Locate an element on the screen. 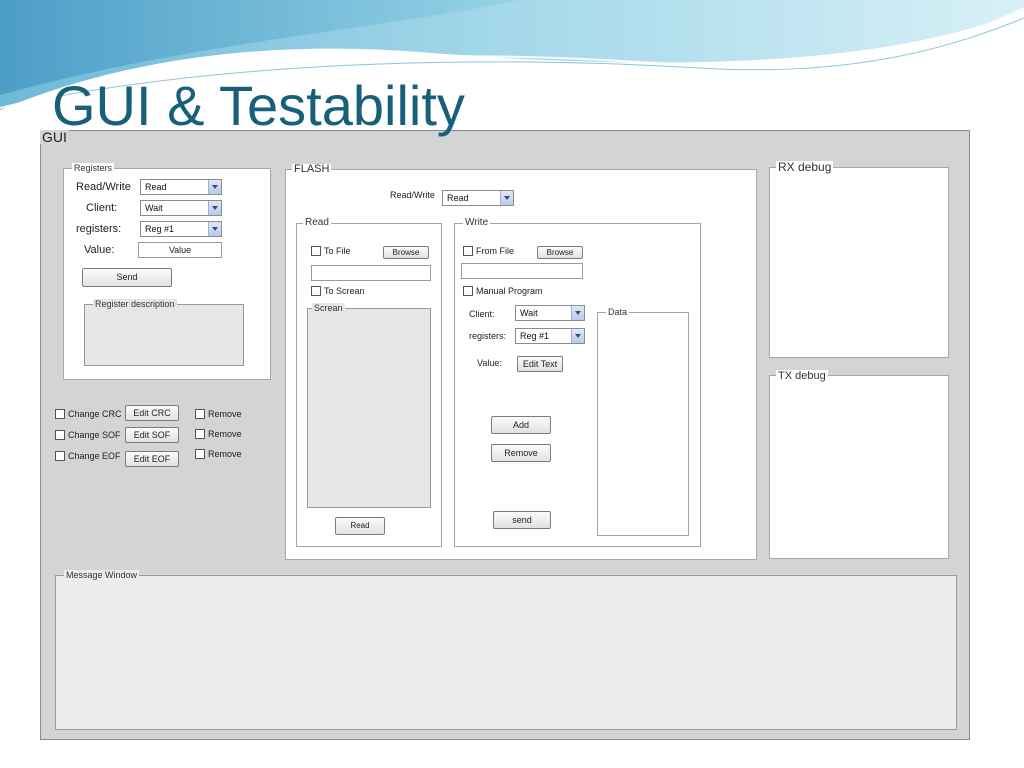  write-registers-select-value: Reg #1 is located at coordinates (535, 336).